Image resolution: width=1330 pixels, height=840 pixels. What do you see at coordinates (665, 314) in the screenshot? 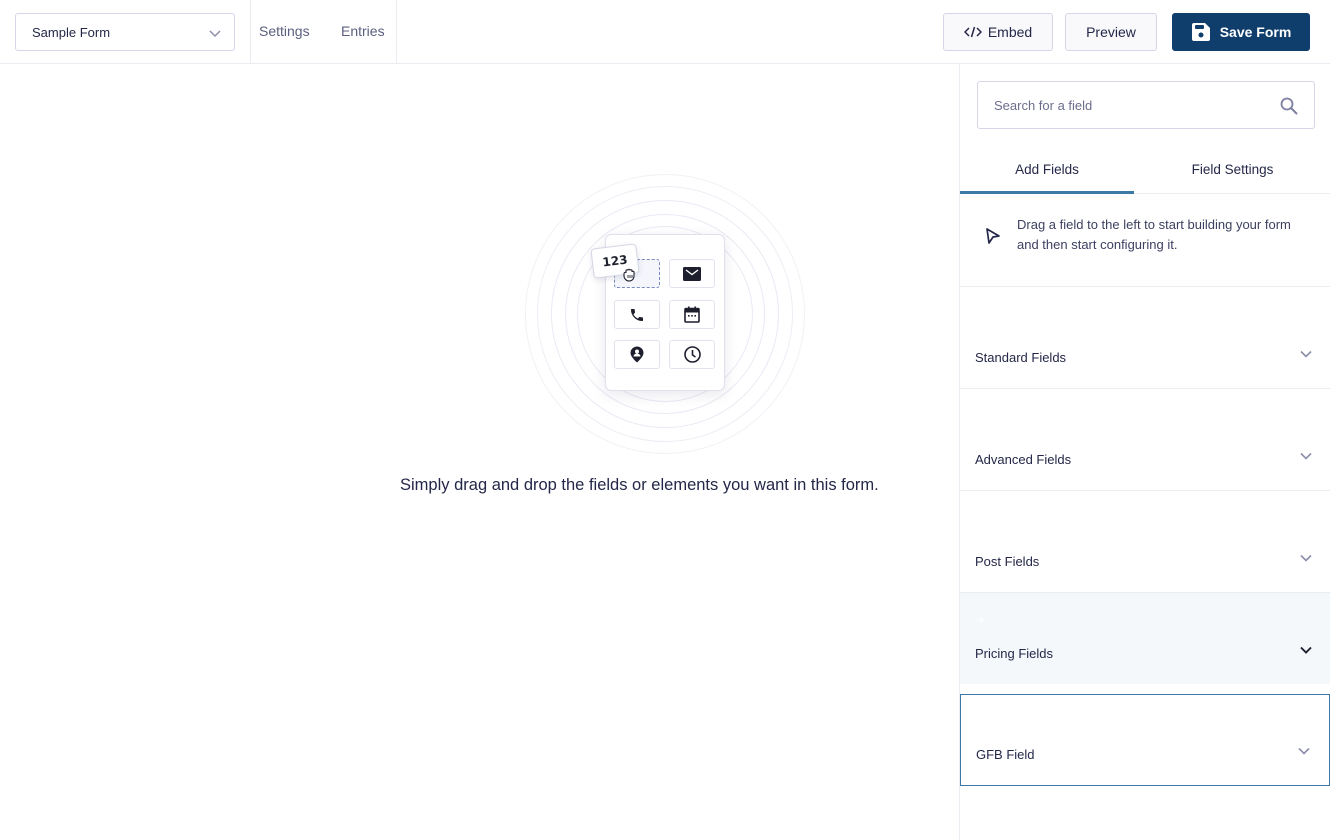
I see `empty-state-illustration: 123` at bounding box center [665, 314].